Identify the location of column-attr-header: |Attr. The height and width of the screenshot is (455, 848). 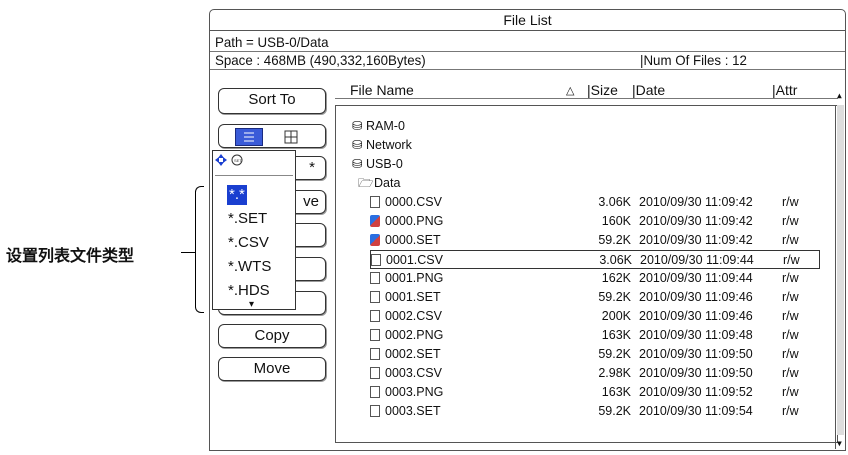
(784, 90).